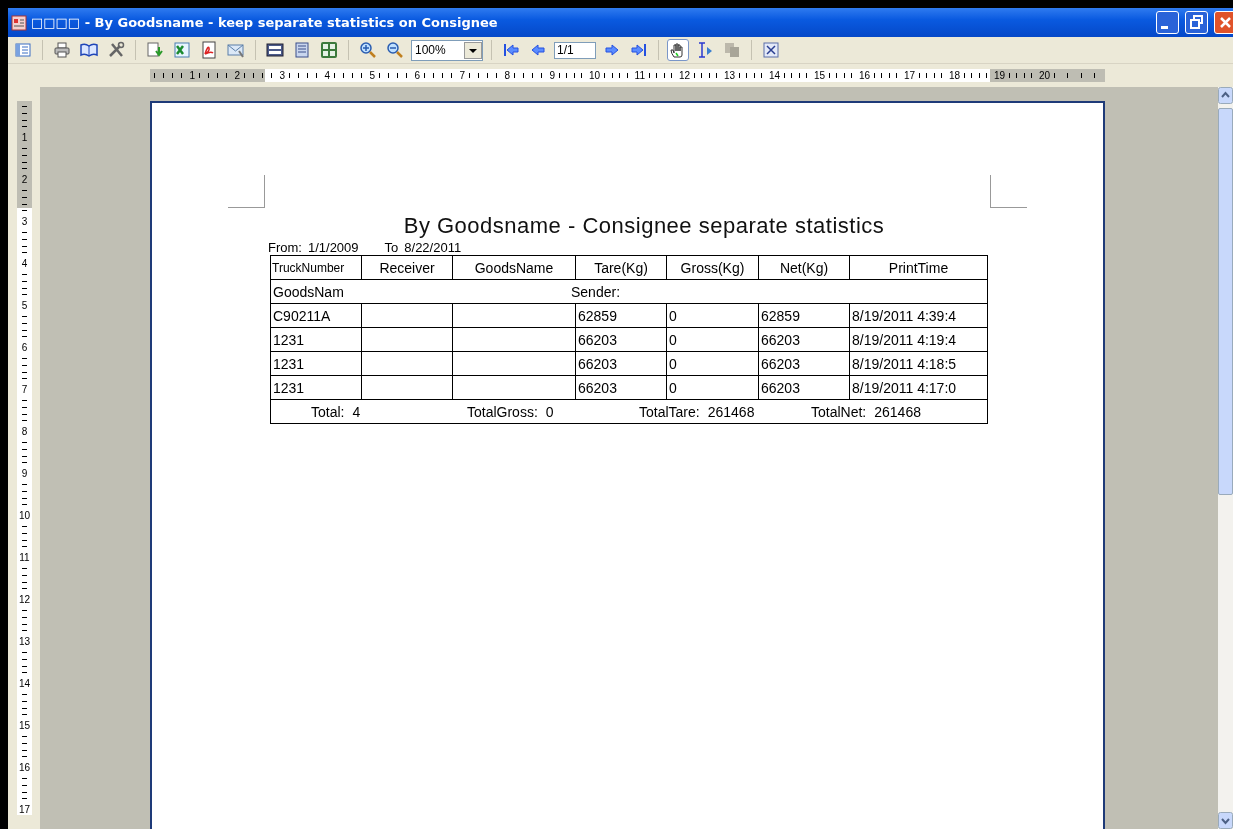  I want to click on sender-label: Sender:, so click(596, 292).